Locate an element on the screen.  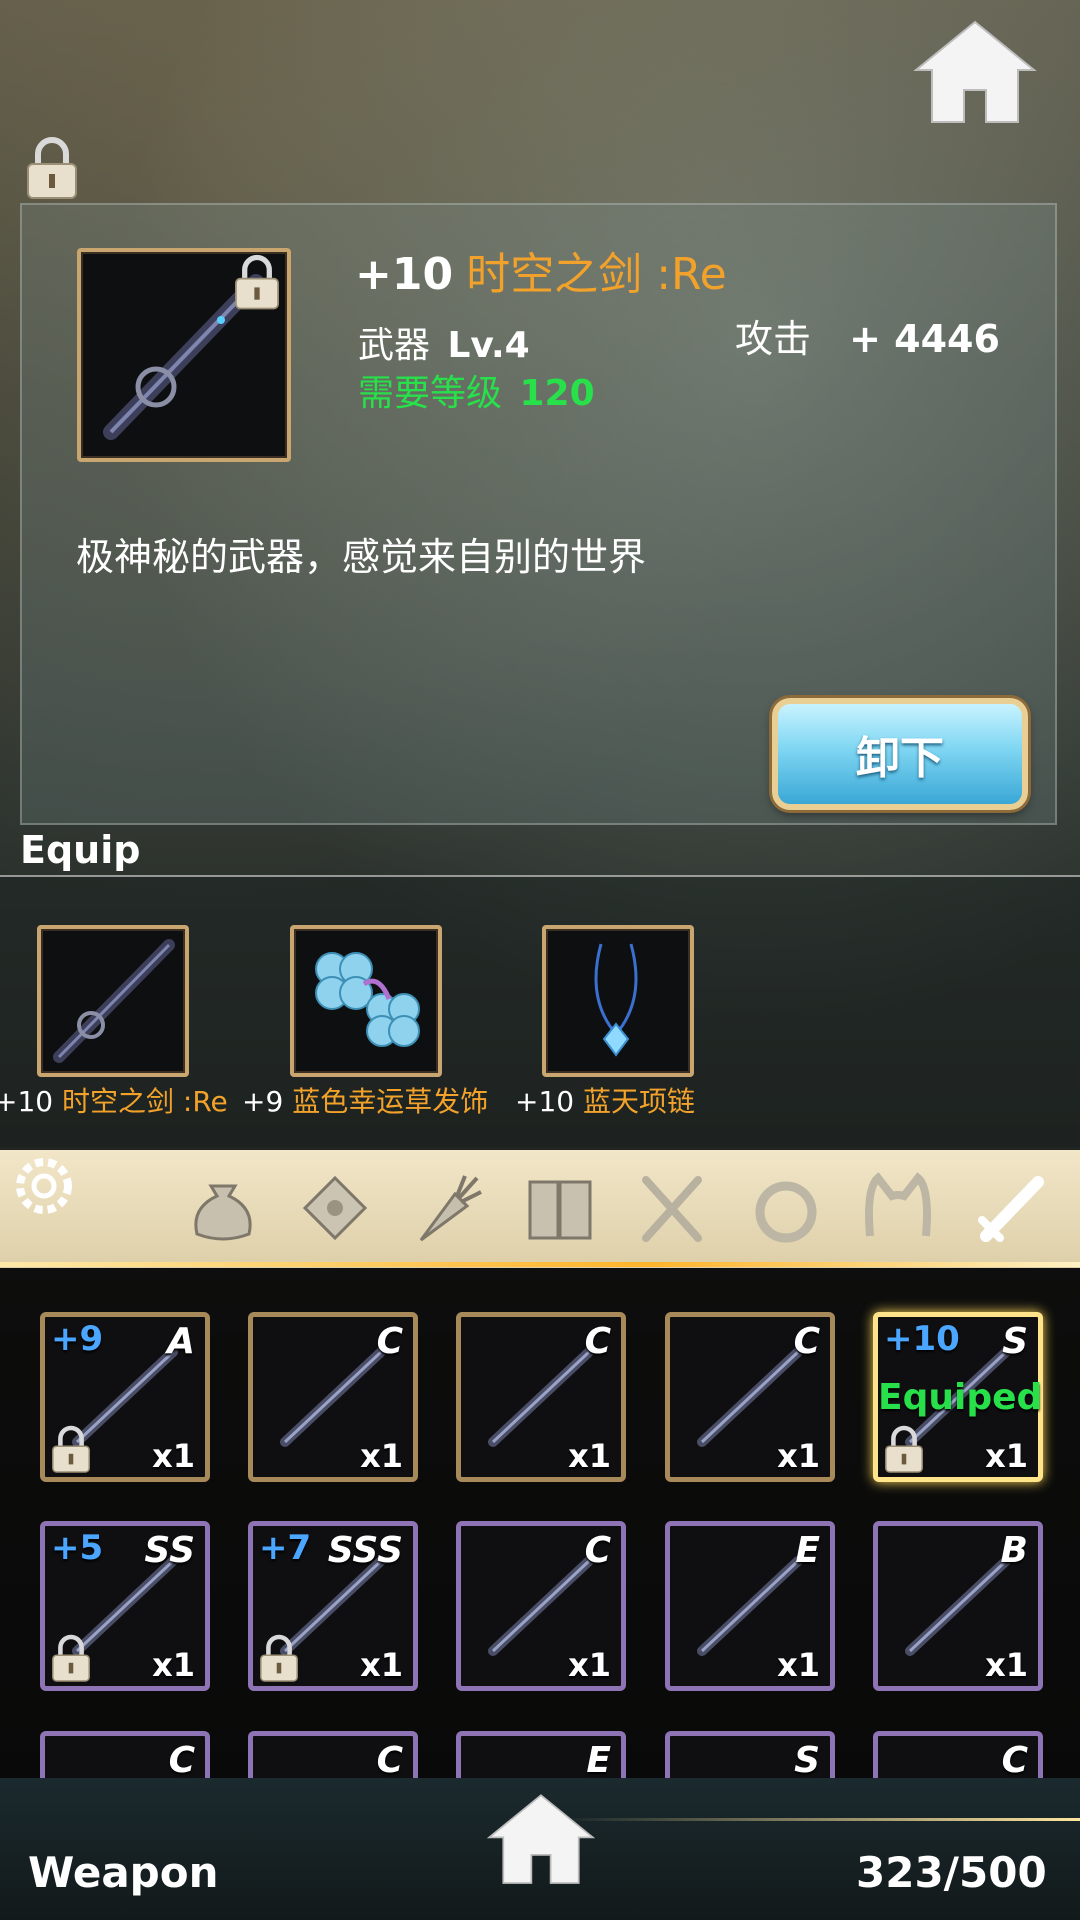
equipped-slot-hair is located at coordinates (366, 1001).